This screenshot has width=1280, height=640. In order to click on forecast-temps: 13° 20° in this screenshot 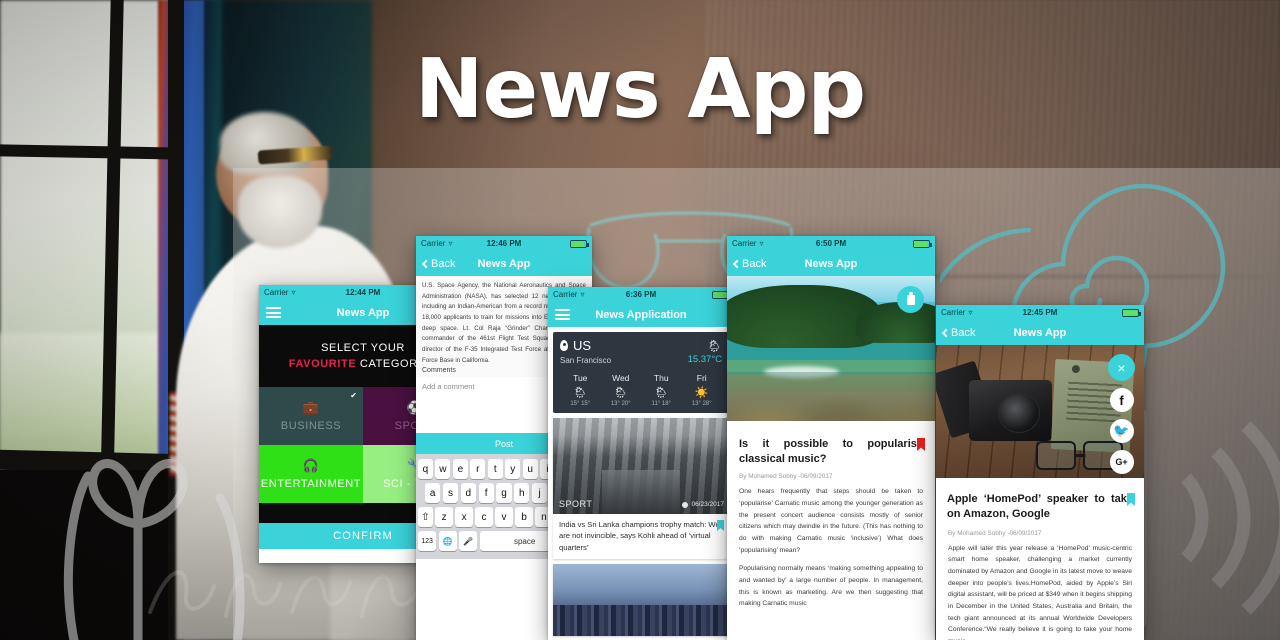, I will do `click(621, 404)`.